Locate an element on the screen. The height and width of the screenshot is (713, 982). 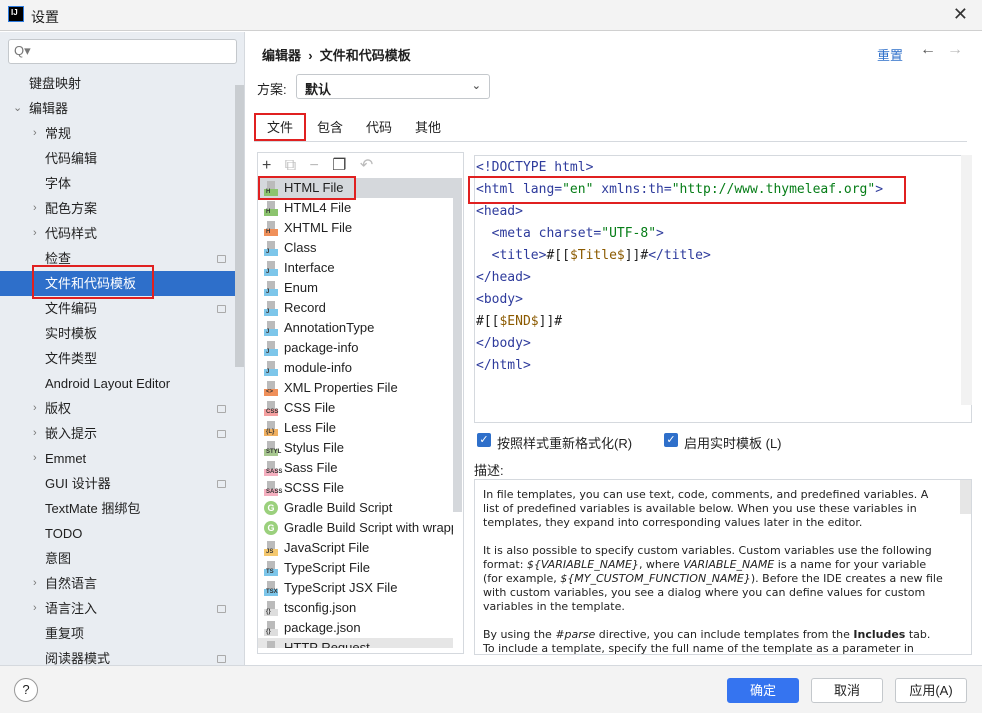
tab-includes: 包含 is located at coordinates (330, 127).